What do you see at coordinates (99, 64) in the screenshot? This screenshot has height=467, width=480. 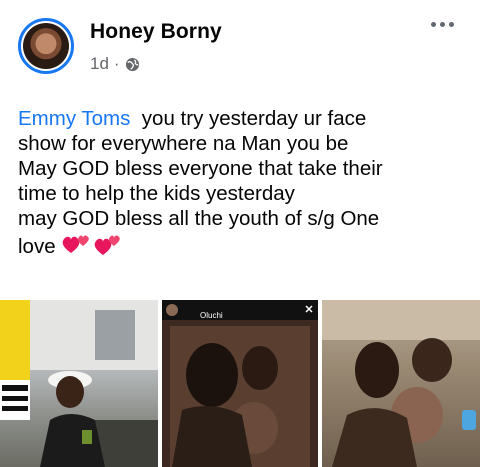 I see `post-time: 1d` at bounding box center [99, 64].